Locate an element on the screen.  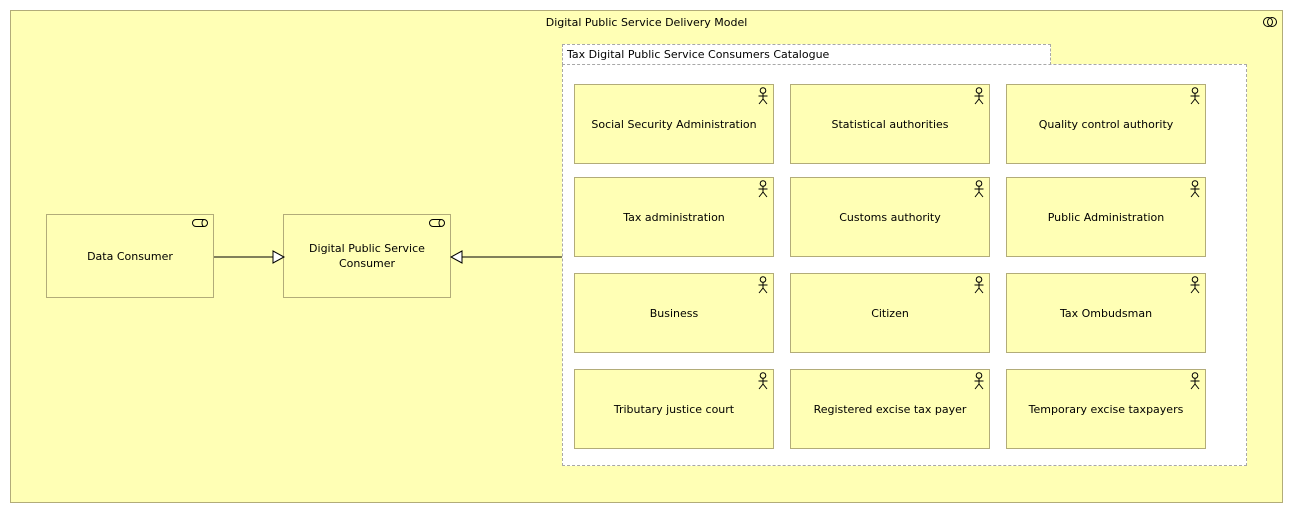
data-consumer-node: Data Consumer is located at coordinates (130, 256).